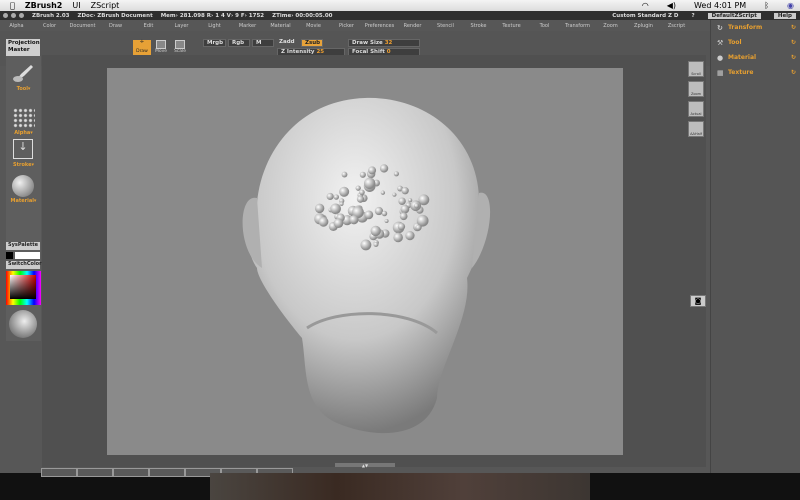 The height and width of the screenshot is (500, 800). What do you see at coordinates (766, 5) in the screenshot?
I see `bluetooth-icon: ᛒ` at bounding box center [766, 5].